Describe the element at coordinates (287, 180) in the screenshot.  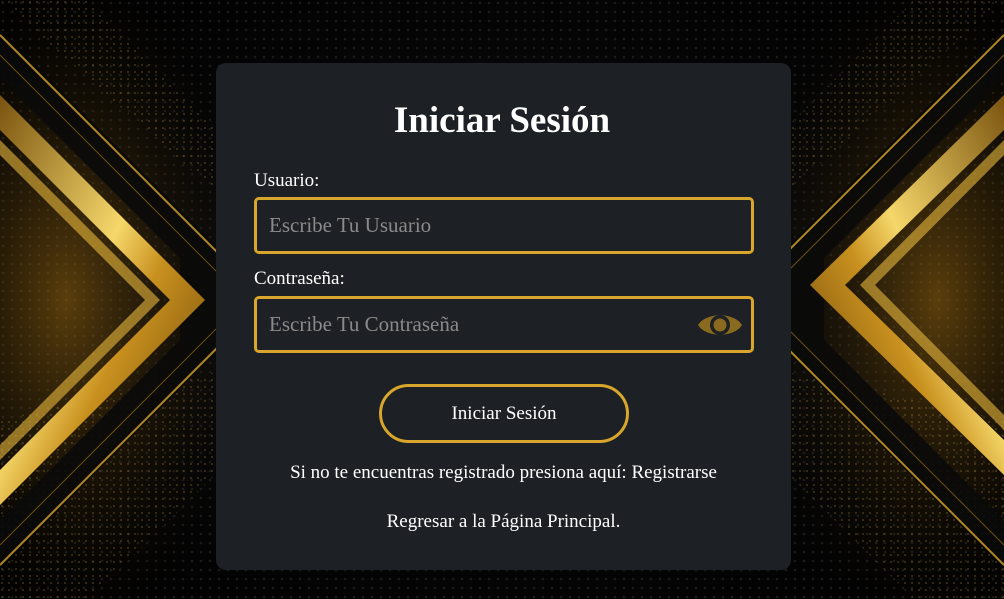
I see `username-label: Usuario:` at that location.